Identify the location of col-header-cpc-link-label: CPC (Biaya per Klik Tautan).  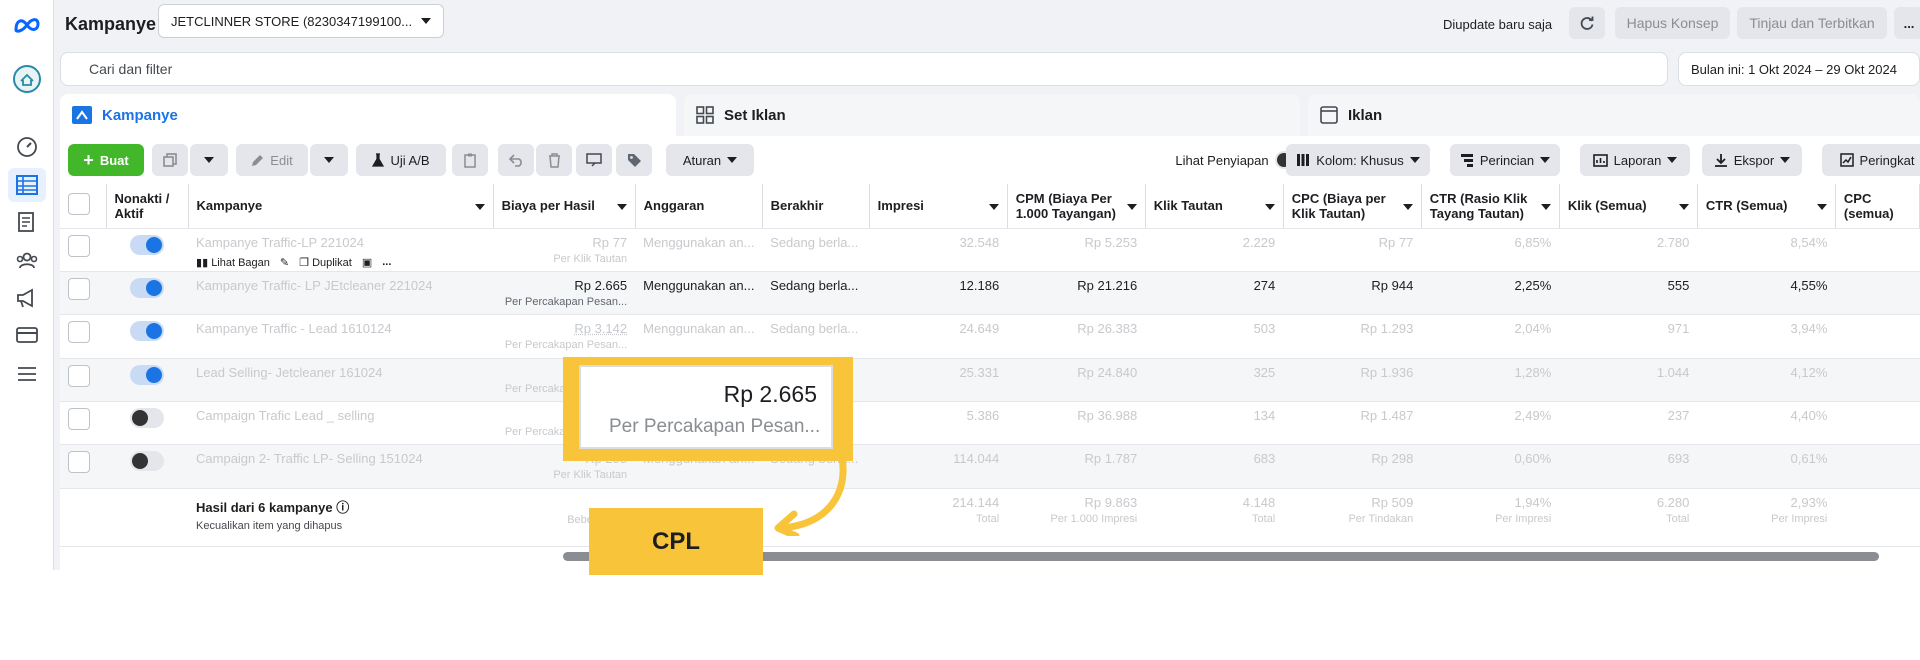
(1338, 205).